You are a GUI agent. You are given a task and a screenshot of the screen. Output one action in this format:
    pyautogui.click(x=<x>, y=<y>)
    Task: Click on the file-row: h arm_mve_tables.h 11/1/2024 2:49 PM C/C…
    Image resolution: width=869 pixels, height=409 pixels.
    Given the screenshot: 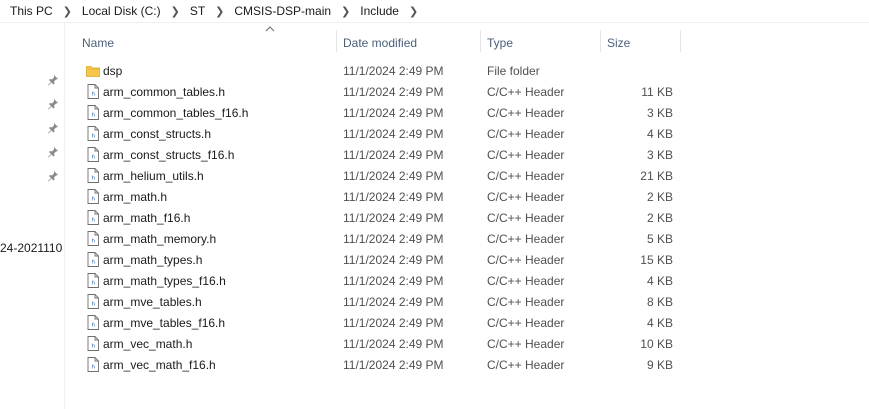 What is the action you would take?
    pyautogui.click(x=382, y=301)
    